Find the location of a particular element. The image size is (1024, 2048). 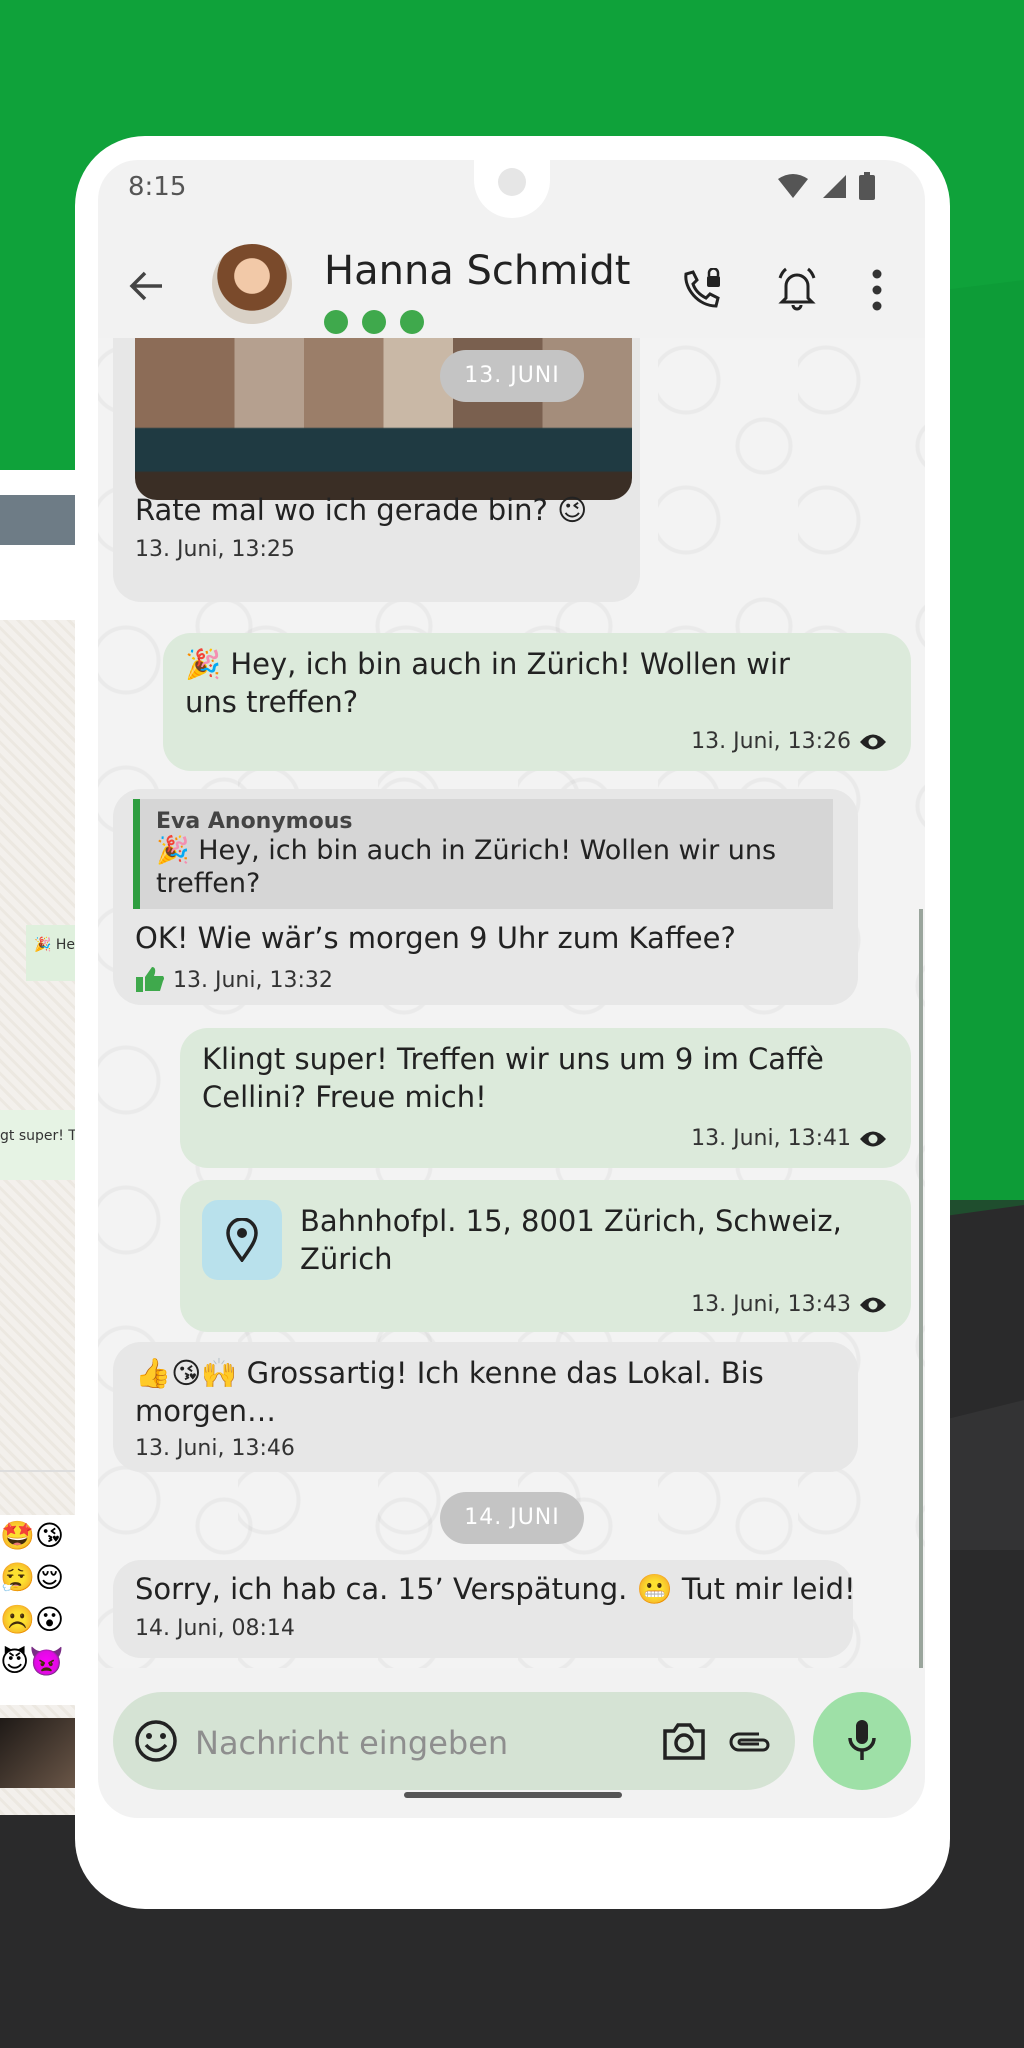

scrollbar is located at coordinates (921, 1288).